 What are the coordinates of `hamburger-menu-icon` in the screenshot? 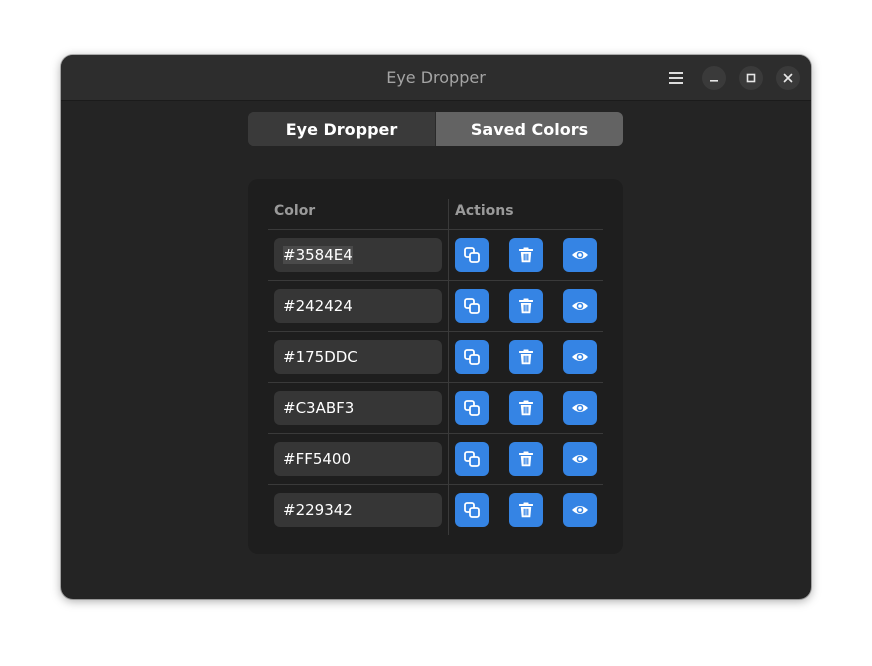 It's located at (676, 78).